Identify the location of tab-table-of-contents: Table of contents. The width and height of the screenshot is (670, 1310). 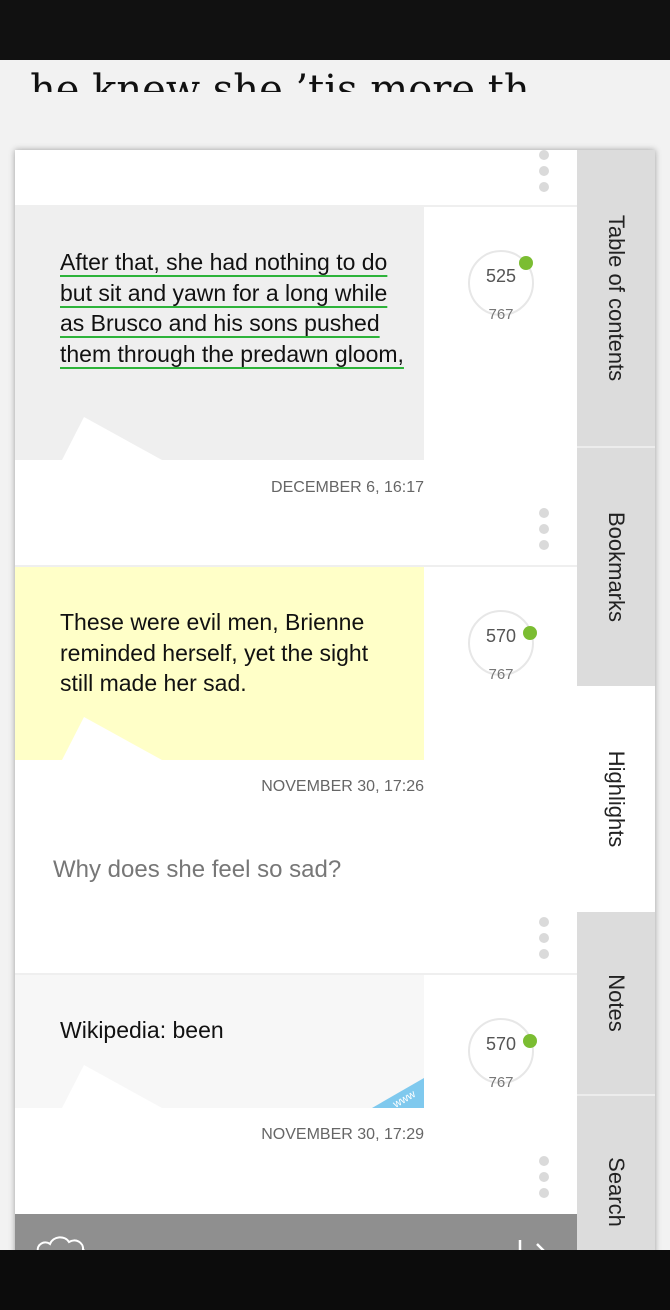
(616, 298).